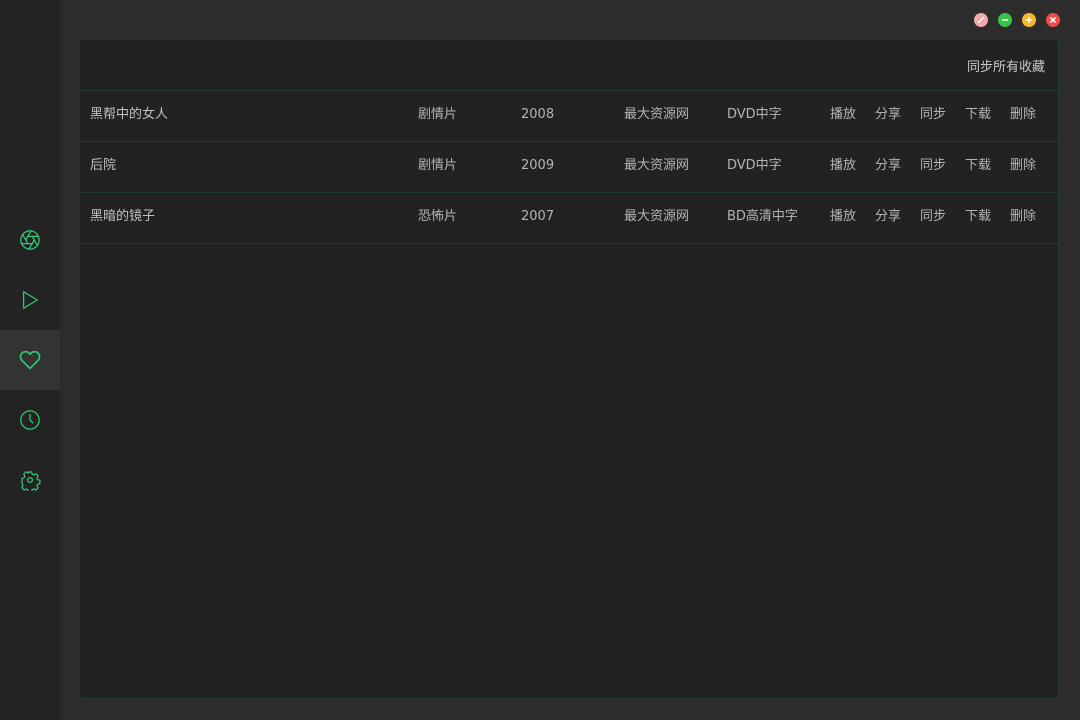 The image size is (1080, 720). I want to click on heart-icon, so click(30, 360).